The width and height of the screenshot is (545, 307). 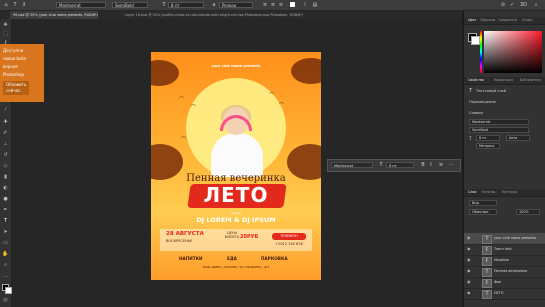 I want to click on font-family-select: Montserrat, so click(x=81, y=5).